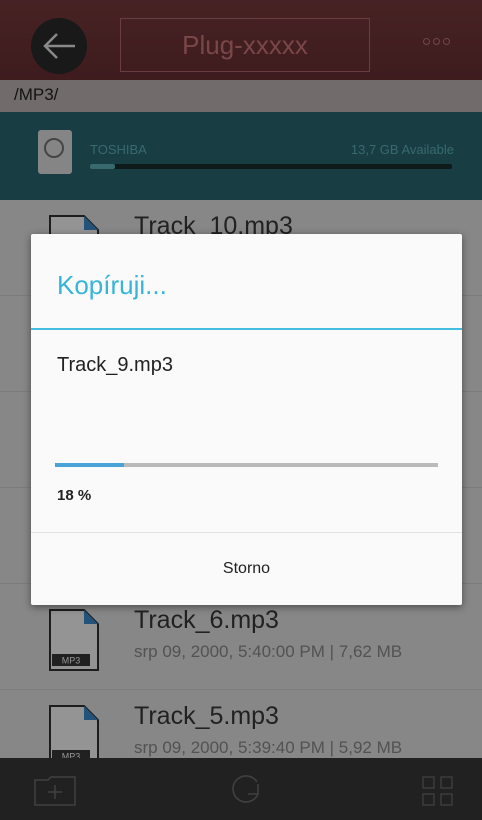  I want to click on copy-progress-fill, so click(89, 465).